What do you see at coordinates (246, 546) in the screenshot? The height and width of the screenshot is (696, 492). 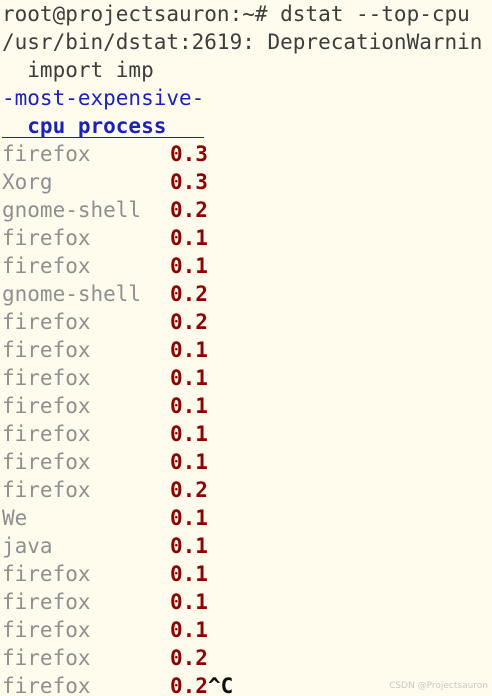 I see `process-row: java 0.1` at bounding box center [246, 546].